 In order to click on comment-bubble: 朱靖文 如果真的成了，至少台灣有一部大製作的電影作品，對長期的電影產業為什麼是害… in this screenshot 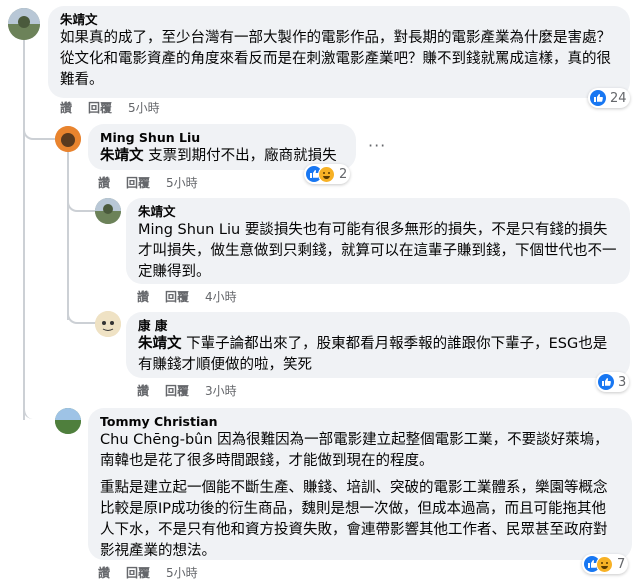, I will do `click(339, 52)`.